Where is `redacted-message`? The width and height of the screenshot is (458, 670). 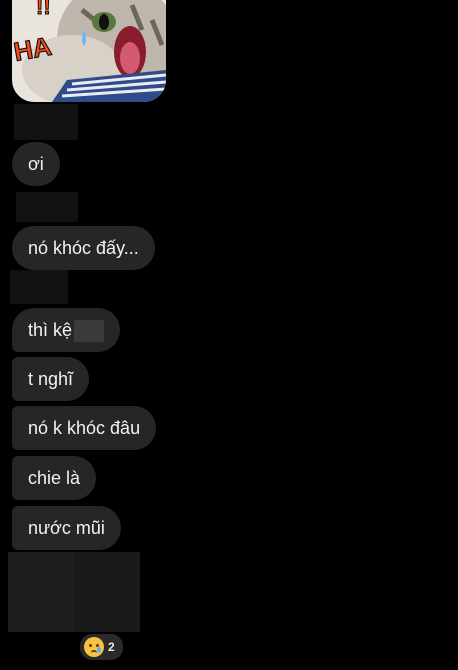 redacted-message is located at coordinates (74, 592).